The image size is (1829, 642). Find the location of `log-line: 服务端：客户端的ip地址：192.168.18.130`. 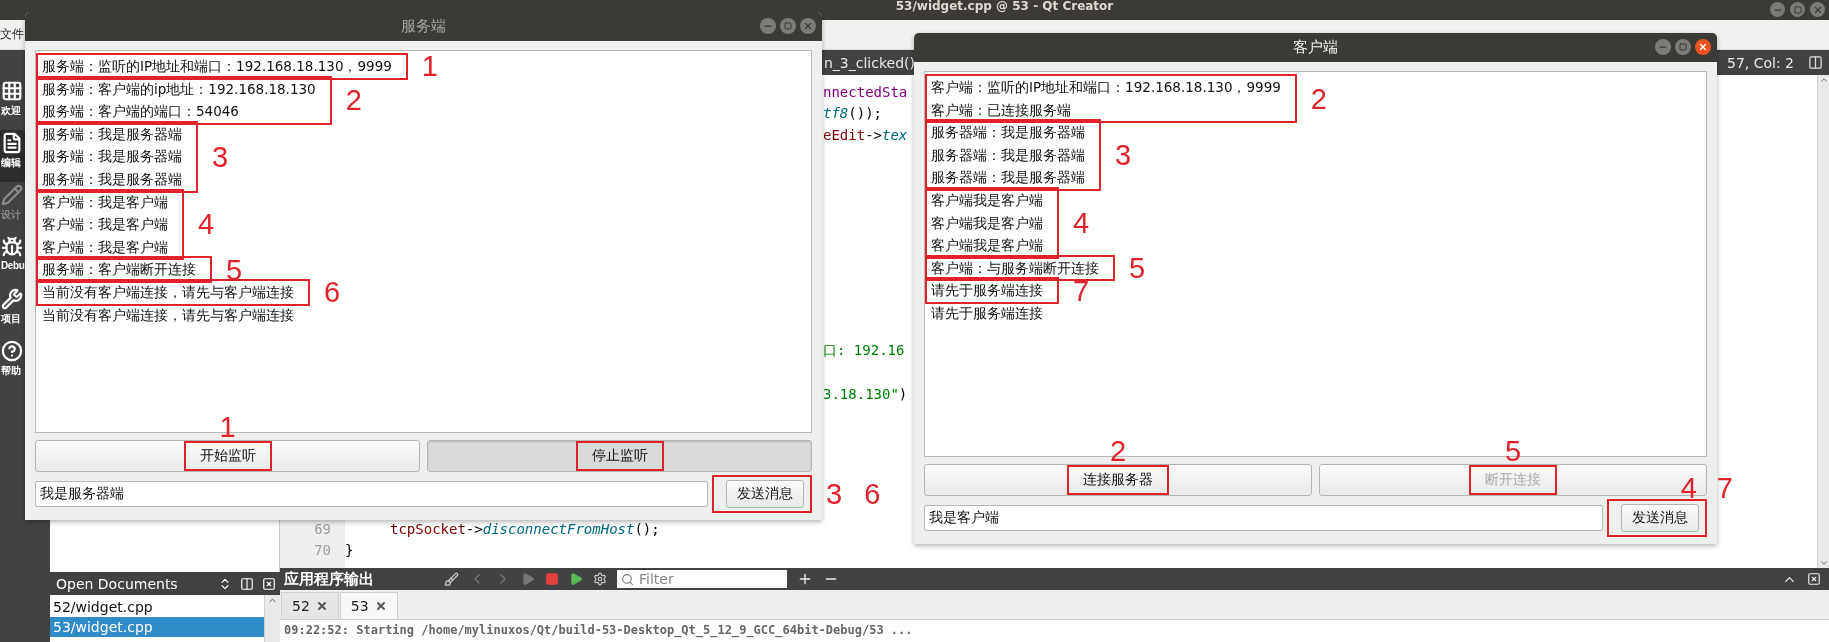

log-line: 服务端：客户端的ip地址：192.168.18.130 is located at coordinates (179, 89).